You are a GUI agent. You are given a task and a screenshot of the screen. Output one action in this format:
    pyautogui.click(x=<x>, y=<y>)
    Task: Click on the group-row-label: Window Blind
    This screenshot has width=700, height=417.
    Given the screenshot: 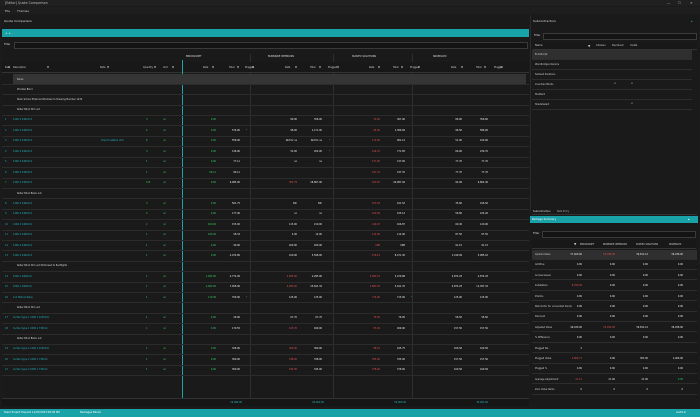 What is the action you would take?
    pyautogui.click(x=25, y=89)
    